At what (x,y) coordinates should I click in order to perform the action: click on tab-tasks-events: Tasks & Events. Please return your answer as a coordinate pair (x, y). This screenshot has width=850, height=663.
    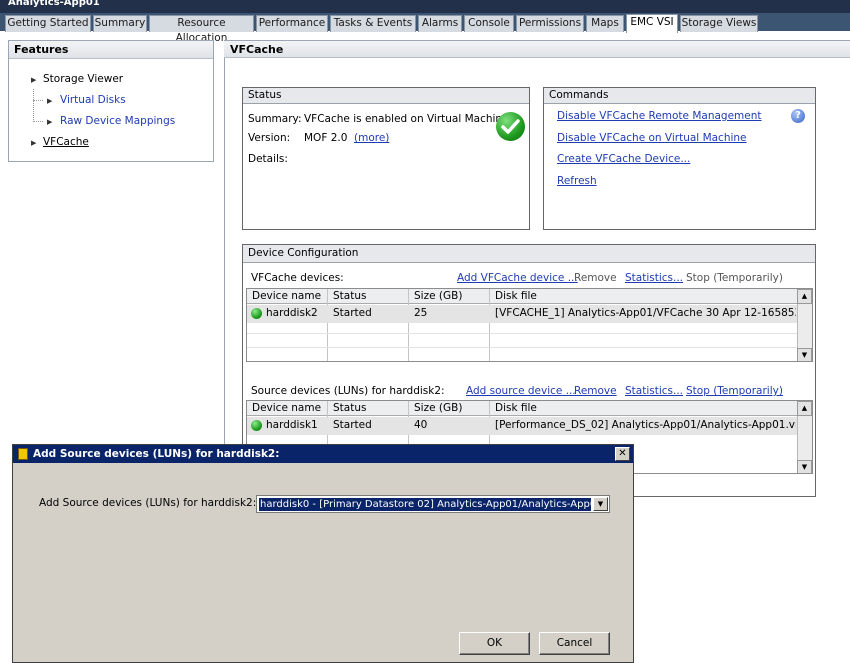
    Looking at the image, I should click on (373, 23).